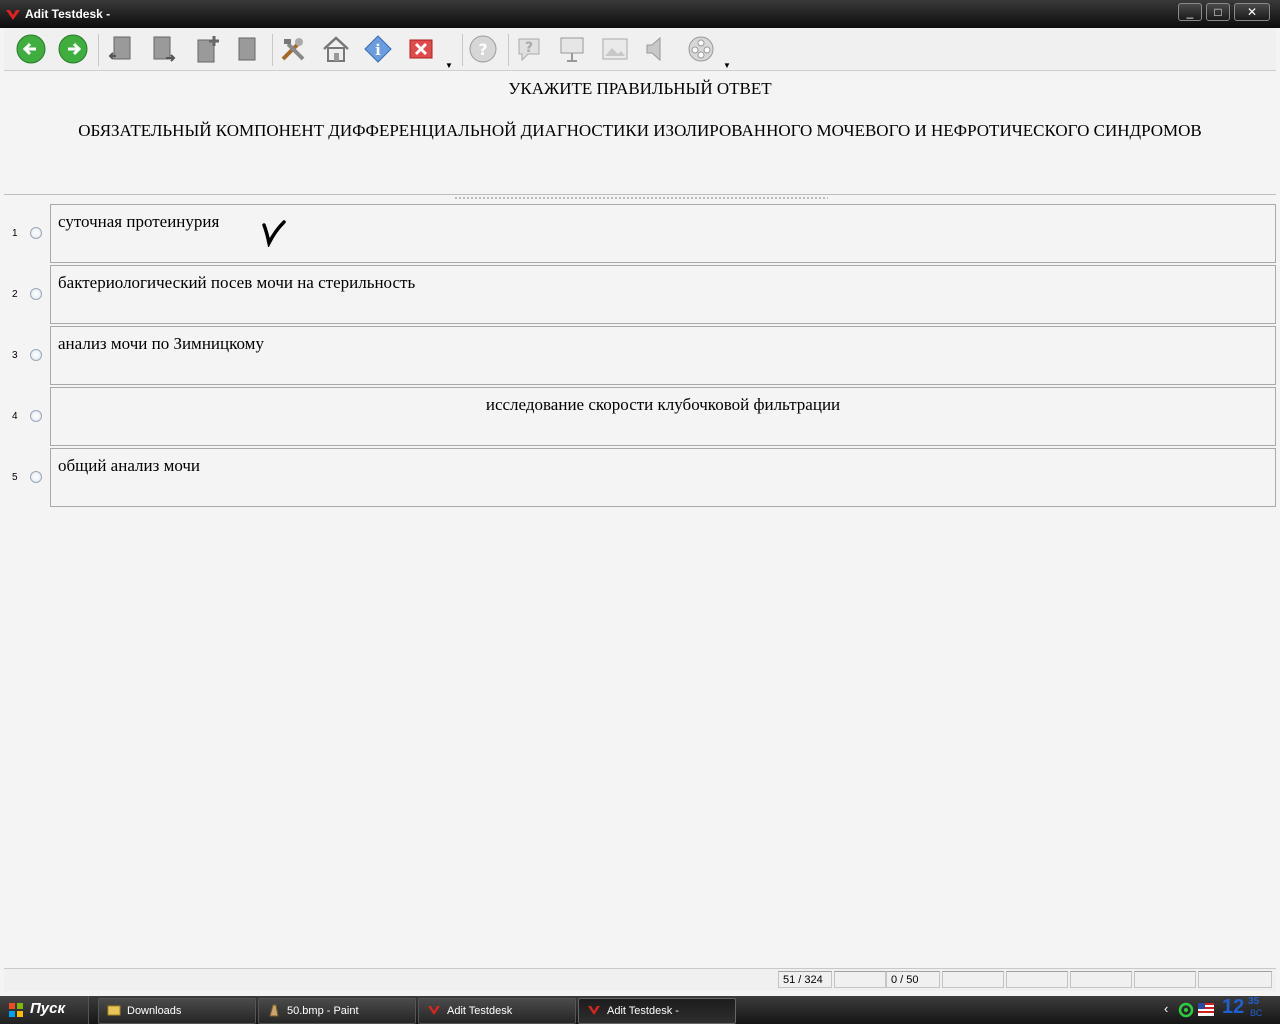 The width and height of the screenshot is (1280, 1024). I want to click on presentation-icon, so click(572, 49).